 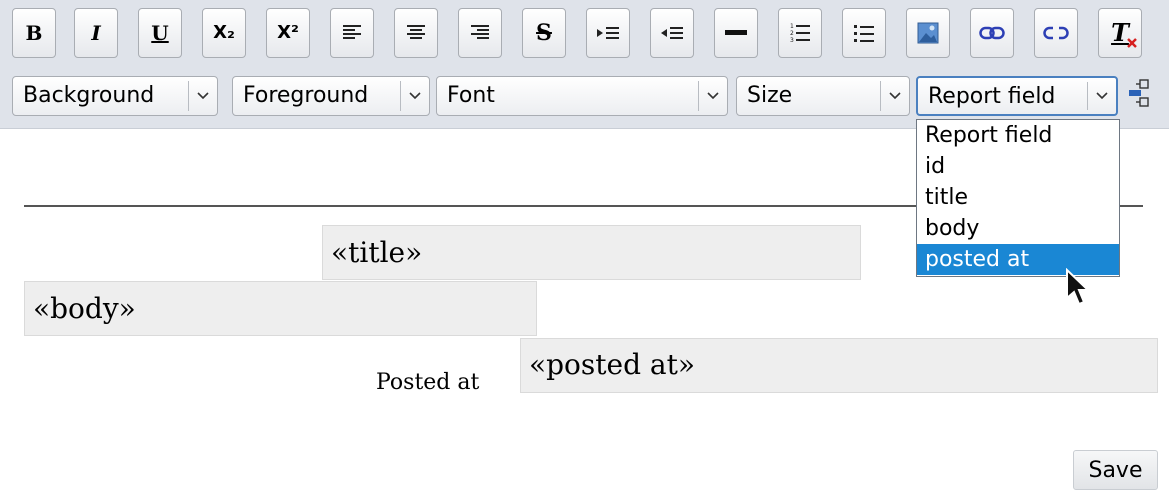 I want to click on unordered-list-icon, so click(x=864, y=33).